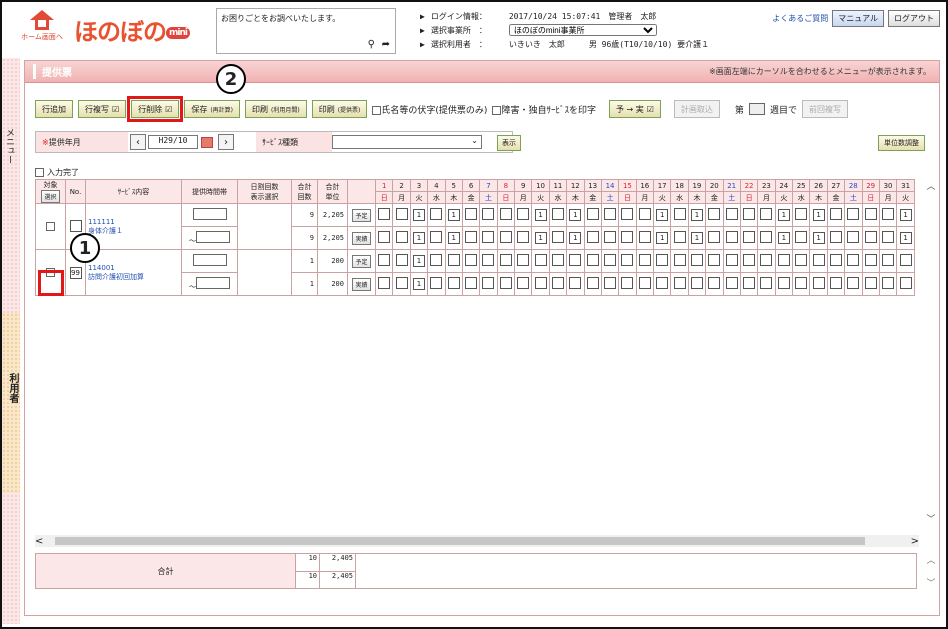 The height and width of the screenshot is (629, 948). I want to click on table-horizontal-scrollbar: < >, so click(477, 541).